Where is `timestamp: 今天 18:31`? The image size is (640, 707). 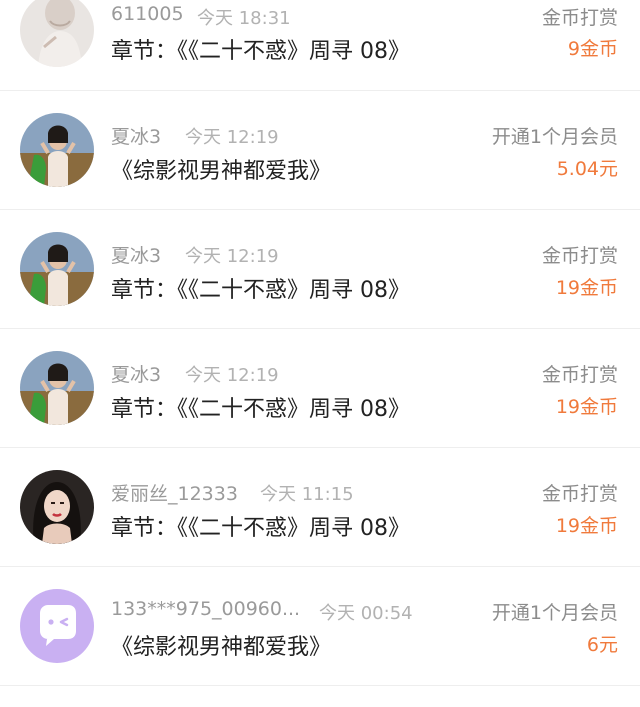
timestamp: 今天 18:31 is located at coordinates (244, 18).